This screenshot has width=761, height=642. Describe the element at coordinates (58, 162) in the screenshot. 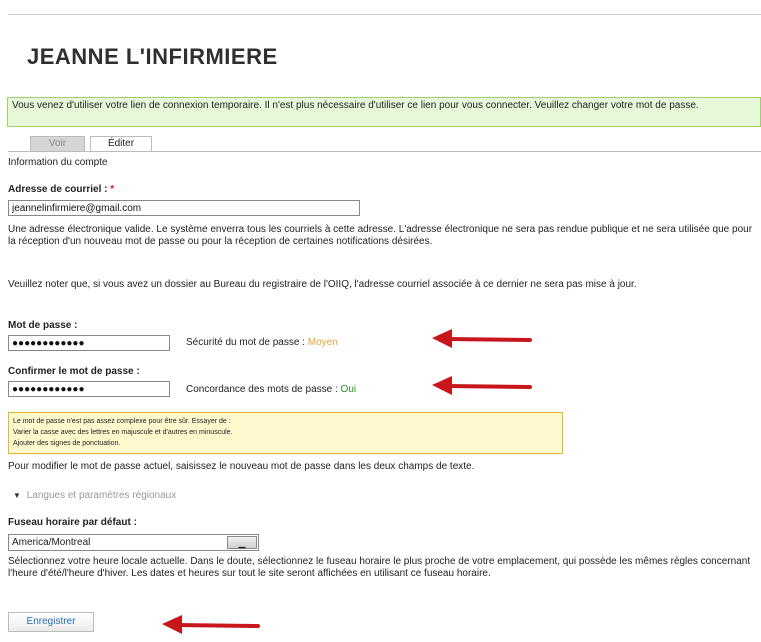

I see `section-heading: Information du compte` at that location.